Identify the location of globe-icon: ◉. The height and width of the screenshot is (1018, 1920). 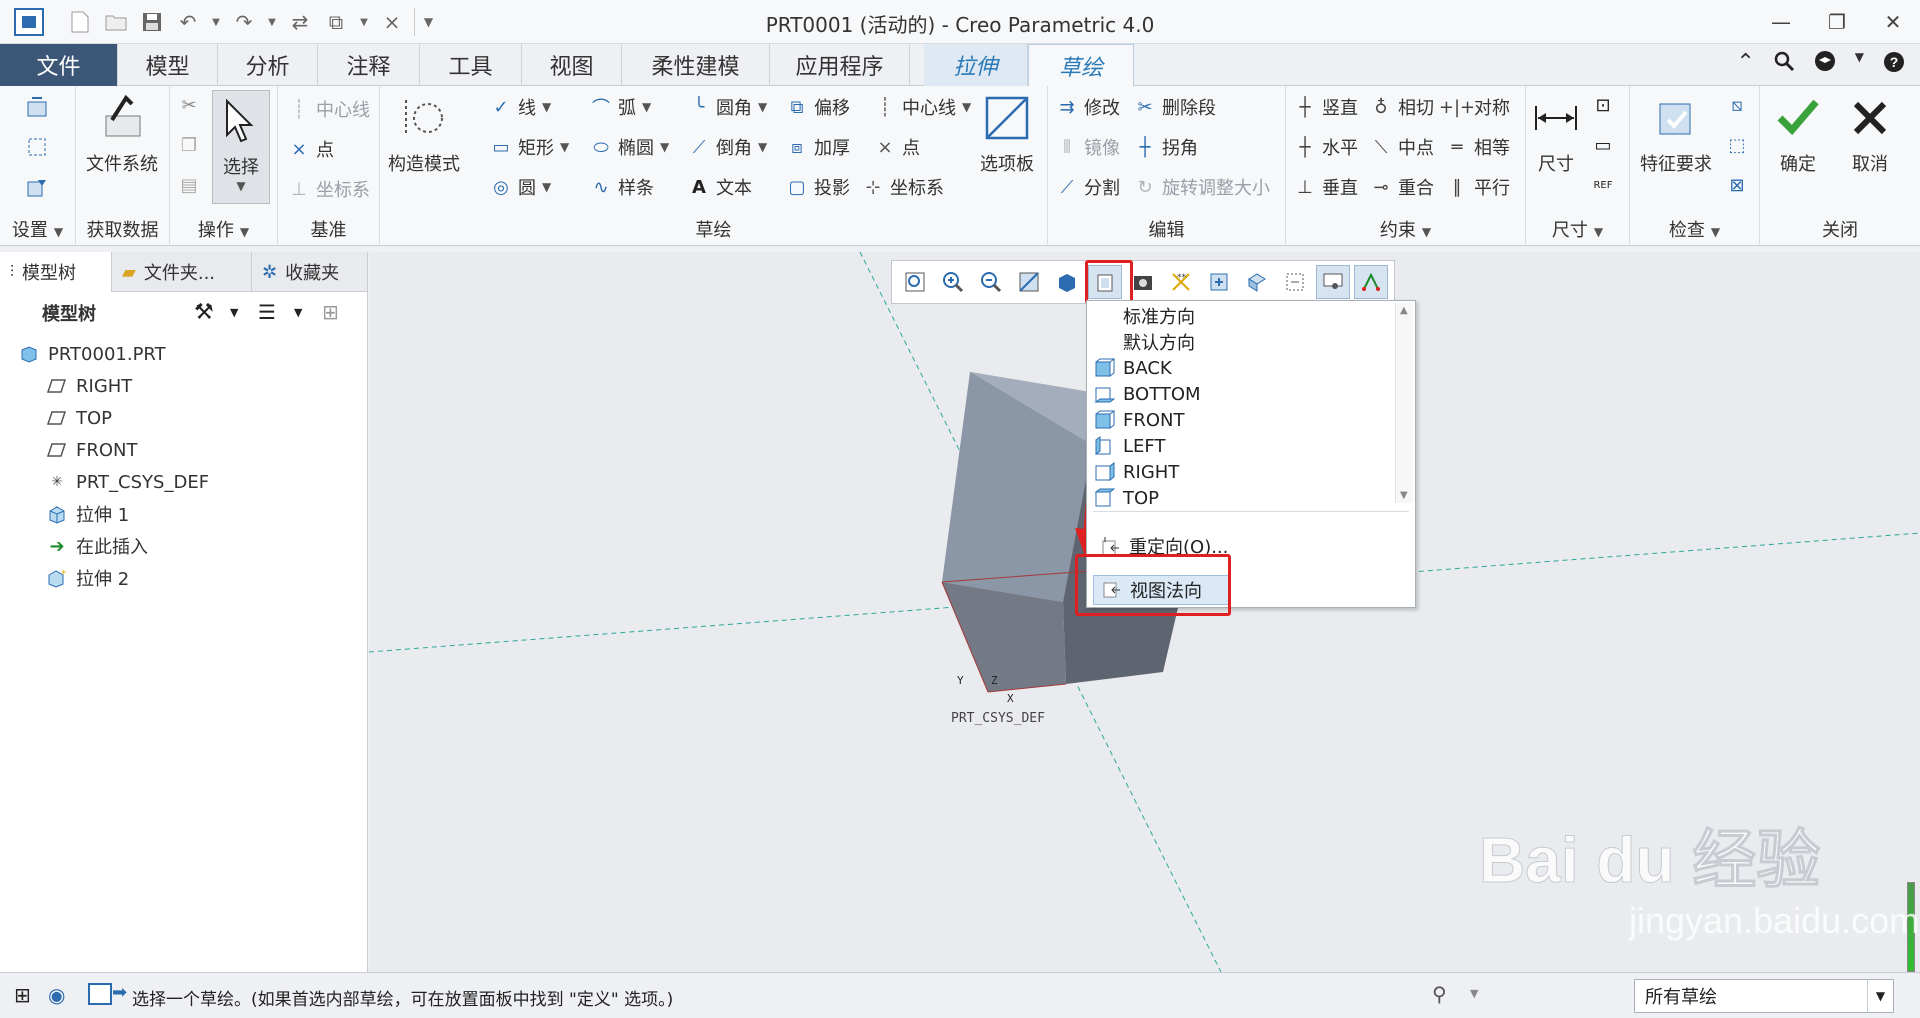
(56, 995).